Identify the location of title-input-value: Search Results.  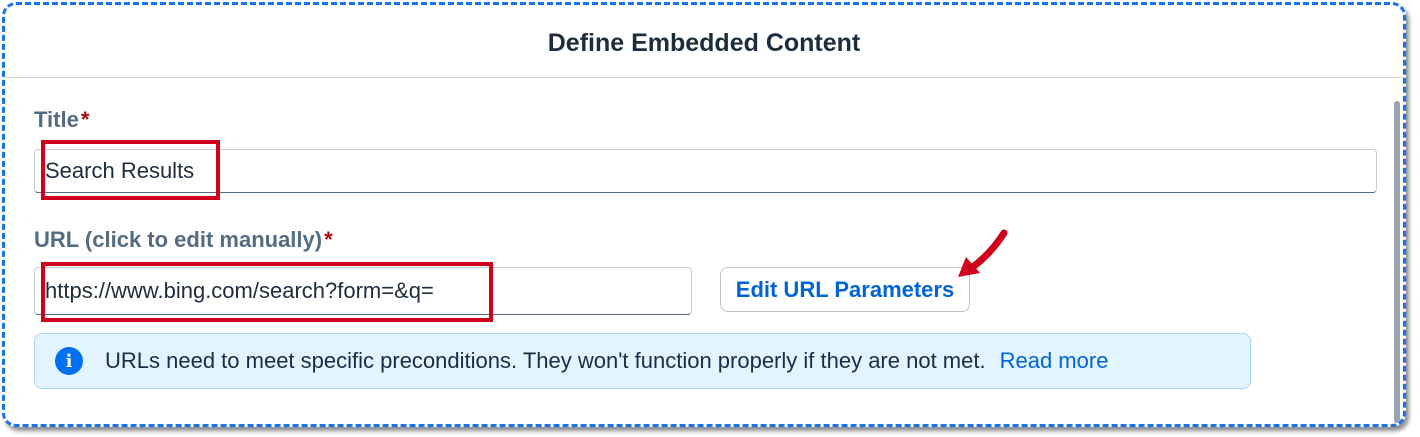
(120, 170).